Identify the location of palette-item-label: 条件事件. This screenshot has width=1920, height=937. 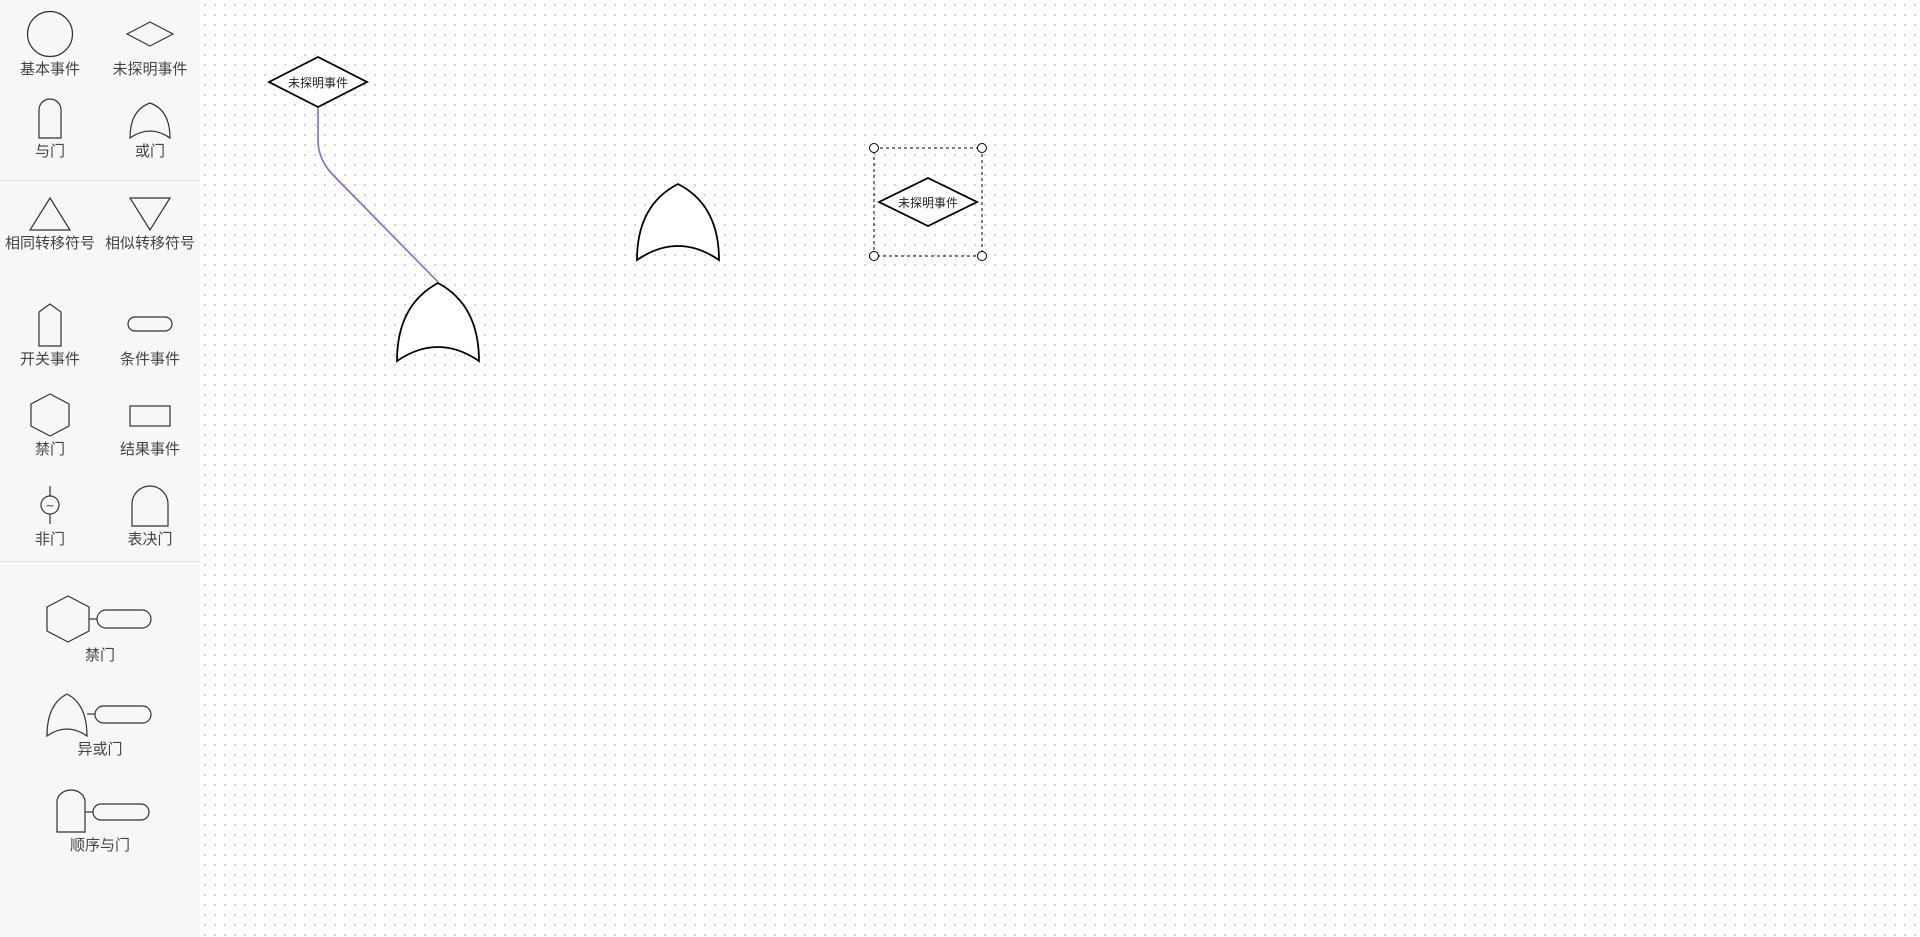
(149, 359).